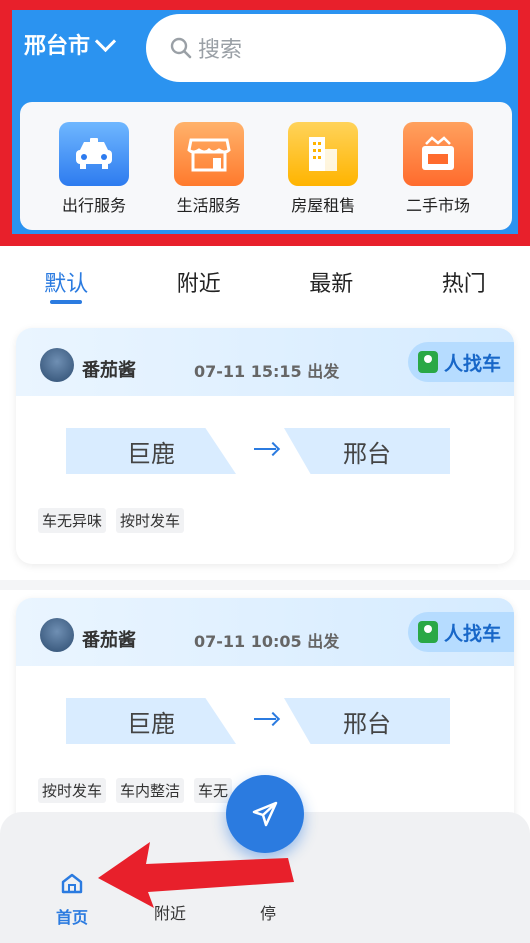 The width and height of the screenshot is (530, 943). Describe the element at coordinates (72, 883) in the screenshot. I see `home-icon` at that location.